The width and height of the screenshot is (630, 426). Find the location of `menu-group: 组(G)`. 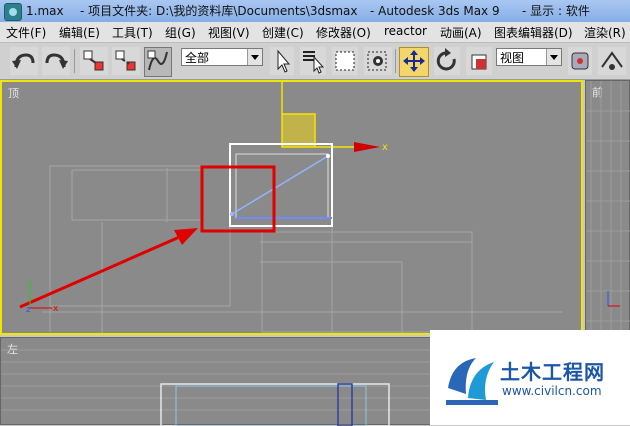

menu-group: 组(G) is located at coordinates (180, 32).